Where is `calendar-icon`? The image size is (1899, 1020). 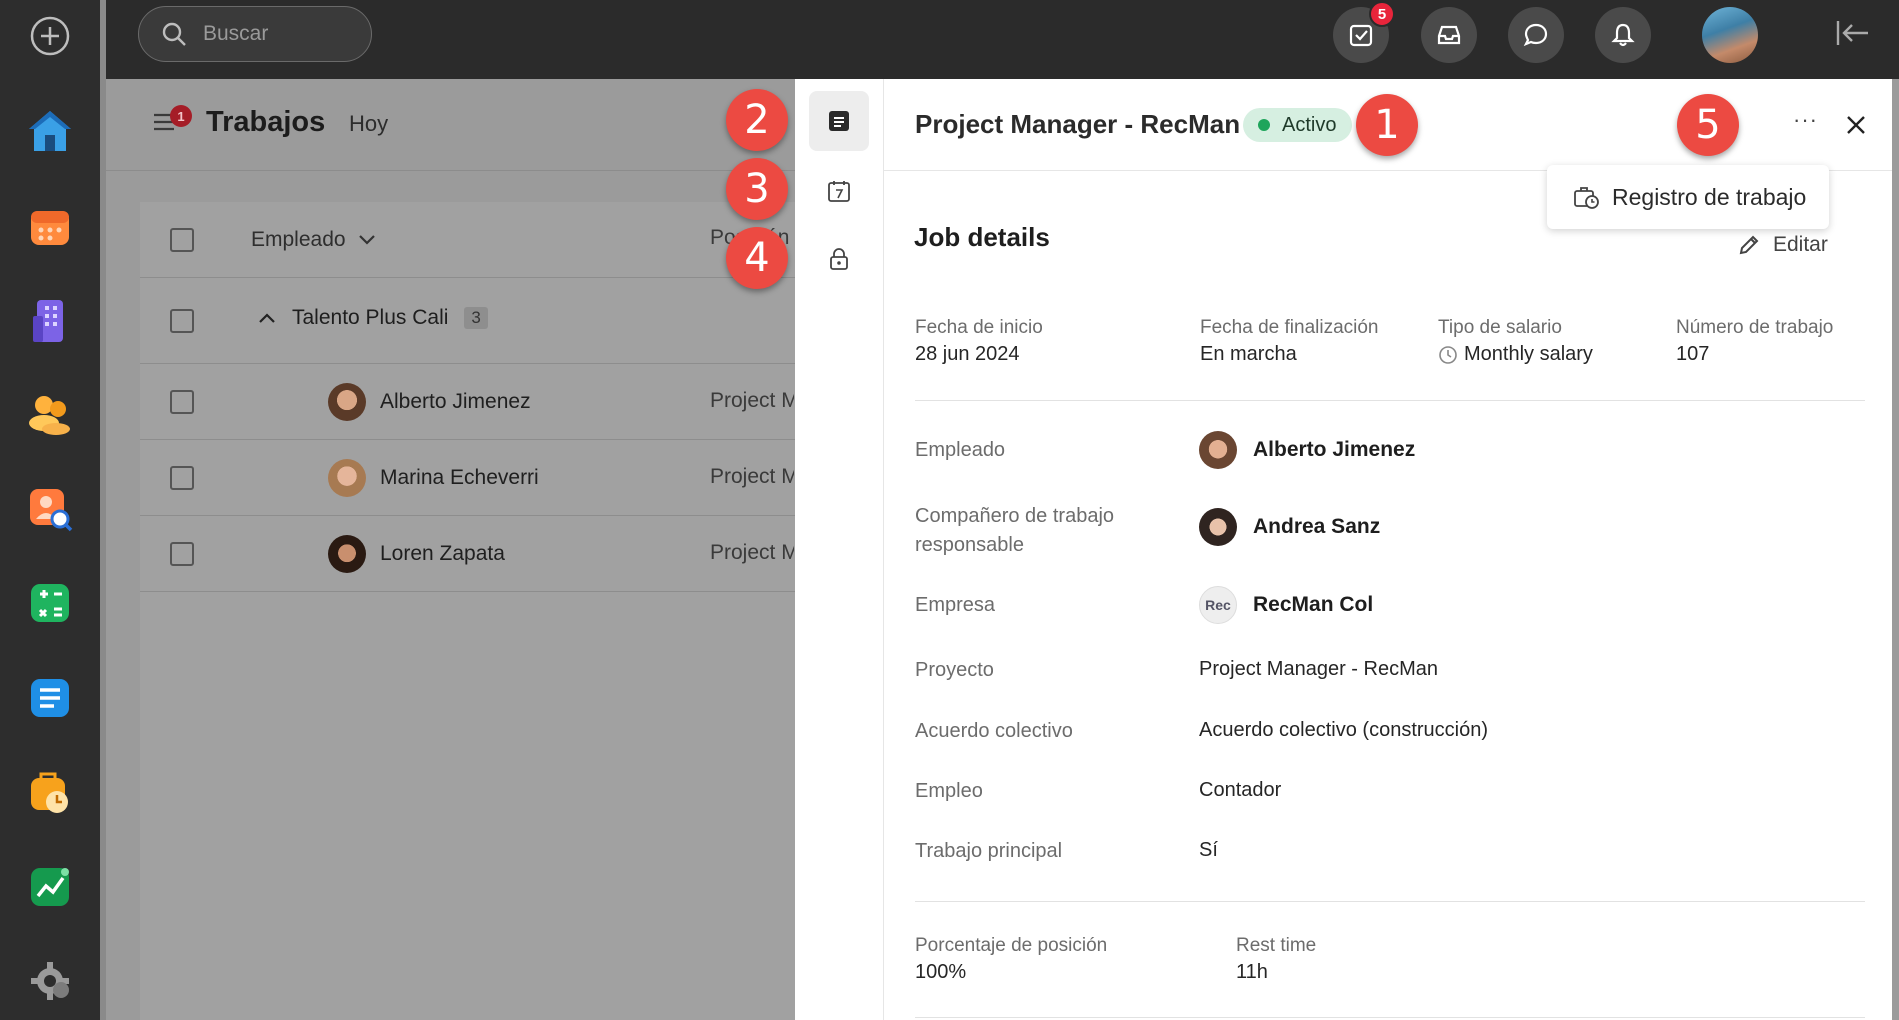
calendar-icon is located at coordinates (839, 191).